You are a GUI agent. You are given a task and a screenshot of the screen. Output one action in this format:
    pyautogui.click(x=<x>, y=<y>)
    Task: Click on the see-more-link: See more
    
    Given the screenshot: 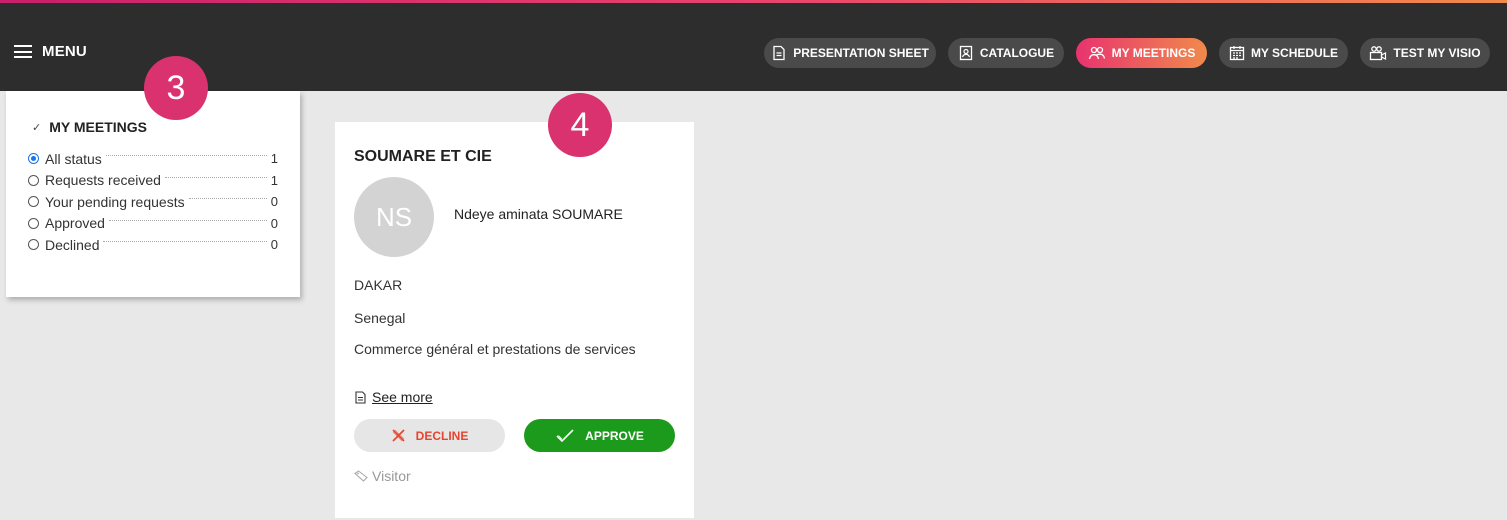 What is the action you would take?
    pyautogui.click(x=393, y=397)
    